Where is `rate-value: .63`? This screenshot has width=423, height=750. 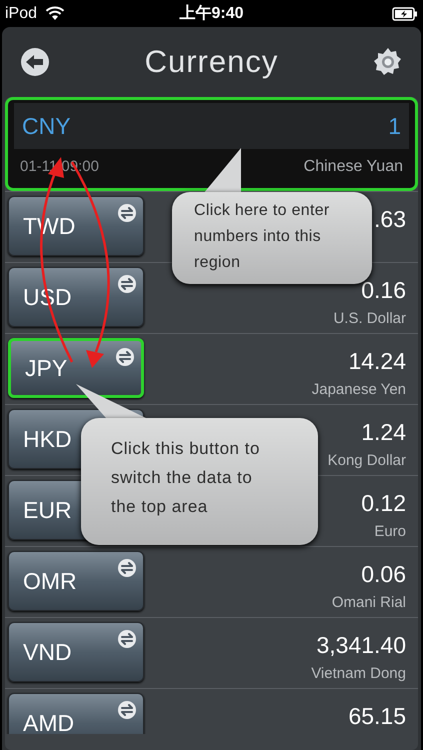 rate-value: .63 is located at coordinates (390, 219).